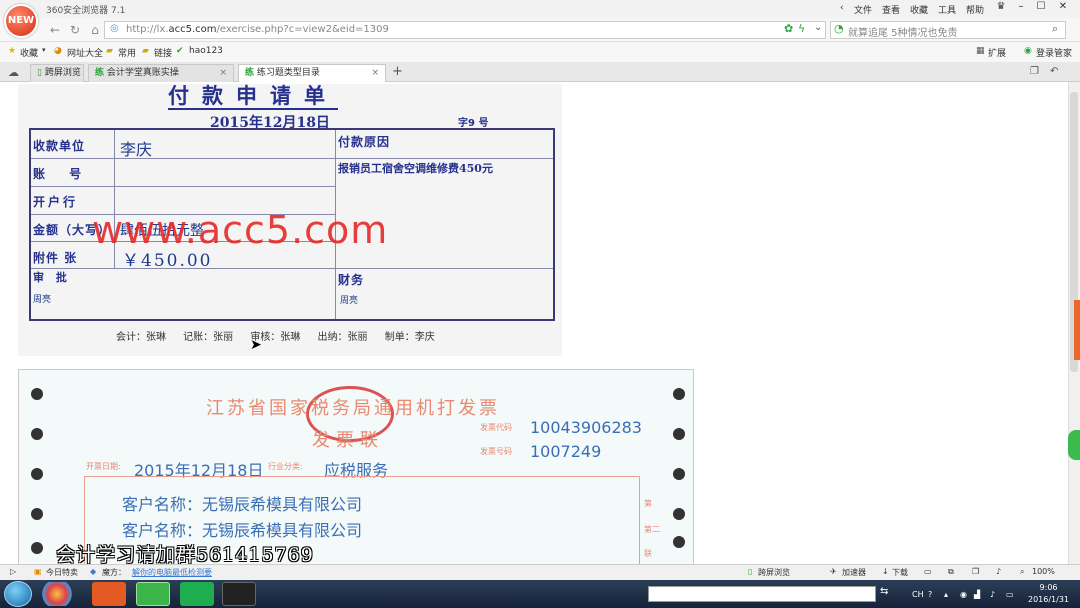 Image resolution: width=1080 pixels, height=608 pixels. I want to click on reason-value: 报销员工宿舍空调维修费450元, so click(415, 168).